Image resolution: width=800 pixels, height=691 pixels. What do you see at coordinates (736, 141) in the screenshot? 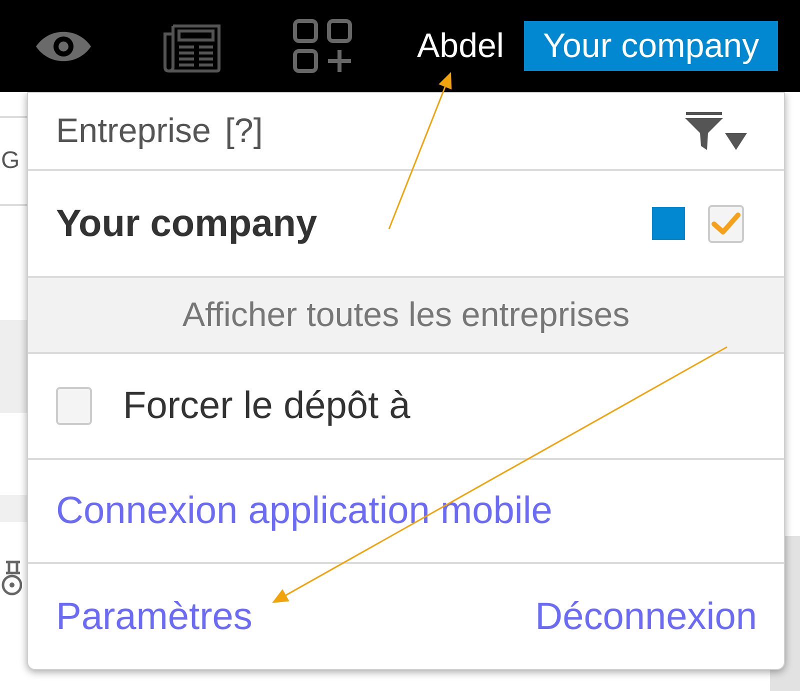
I see `caret-icon` at bounding box center [736, 141].